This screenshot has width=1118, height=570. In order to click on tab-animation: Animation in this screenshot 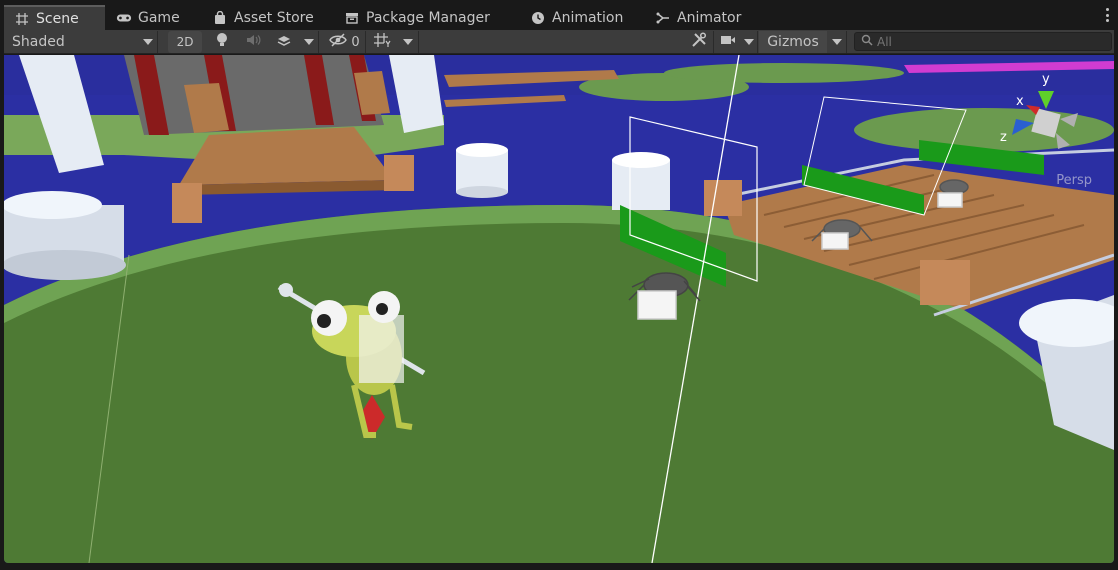, I will do `click(577, 17)`.